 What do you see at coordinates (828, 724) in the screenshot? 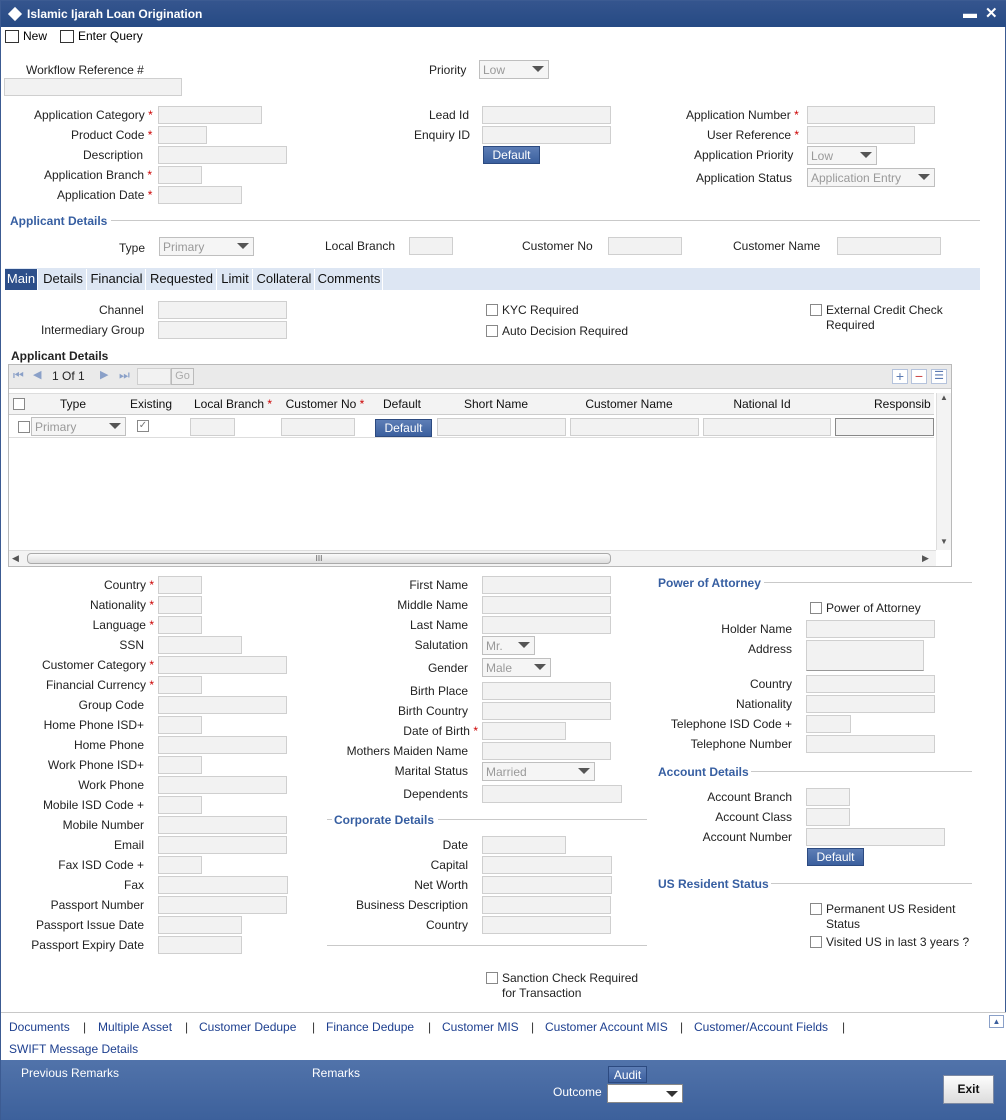
I see `tel-isd-input` at bounding box center [828, 724].